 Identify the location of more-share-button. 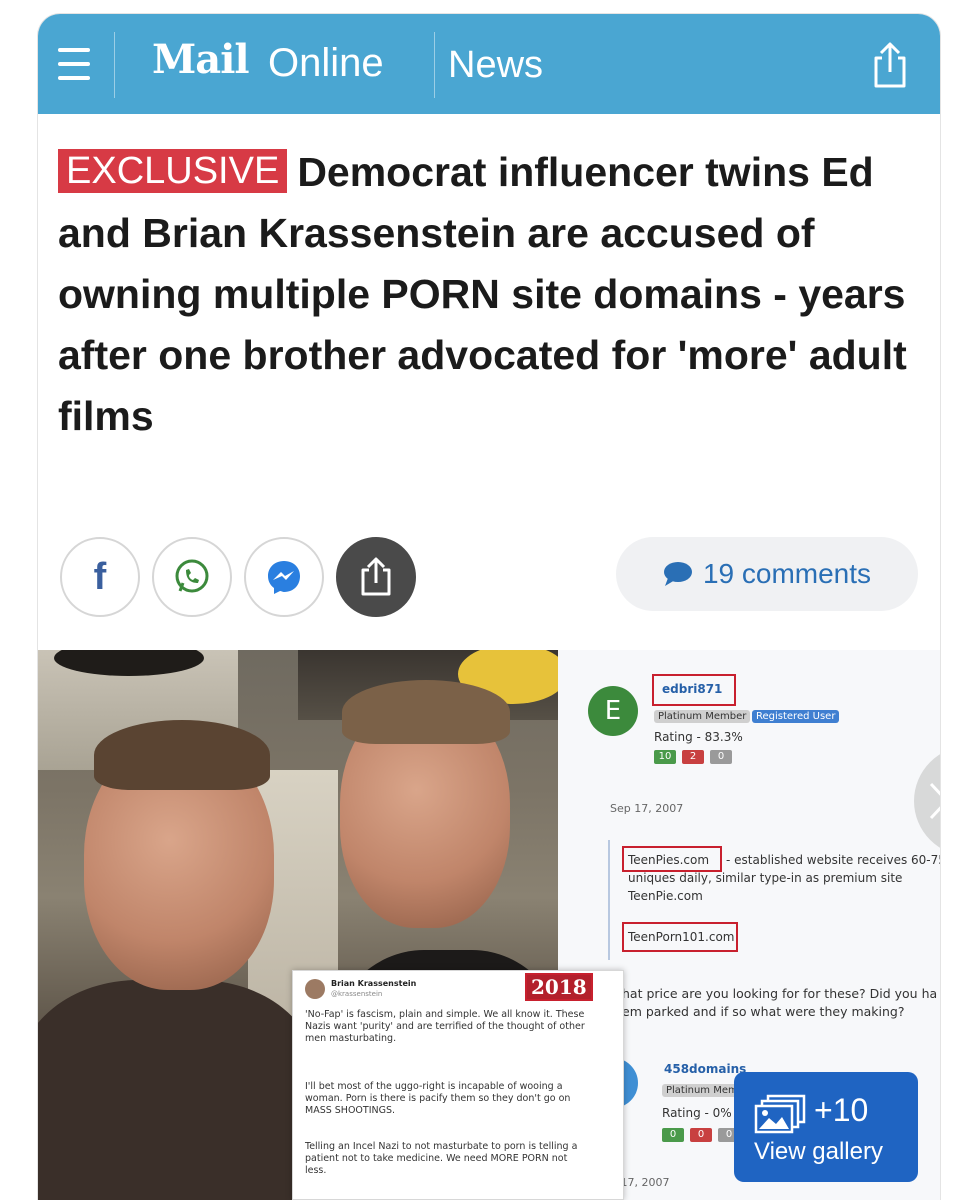
(376, 577).